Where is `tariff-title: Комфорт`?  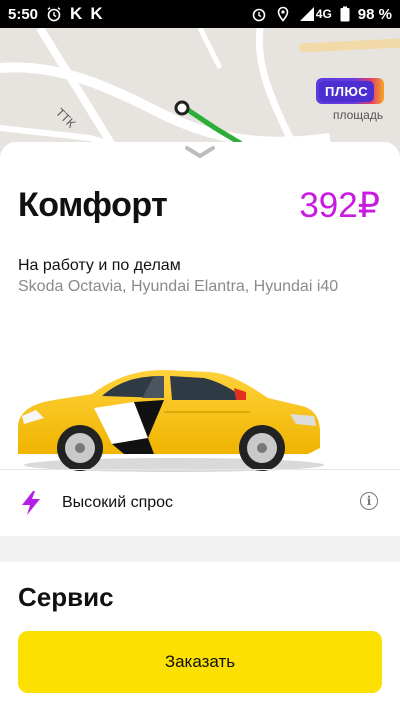
tariff-title: Комфорт is located at coordinates (93, 205).